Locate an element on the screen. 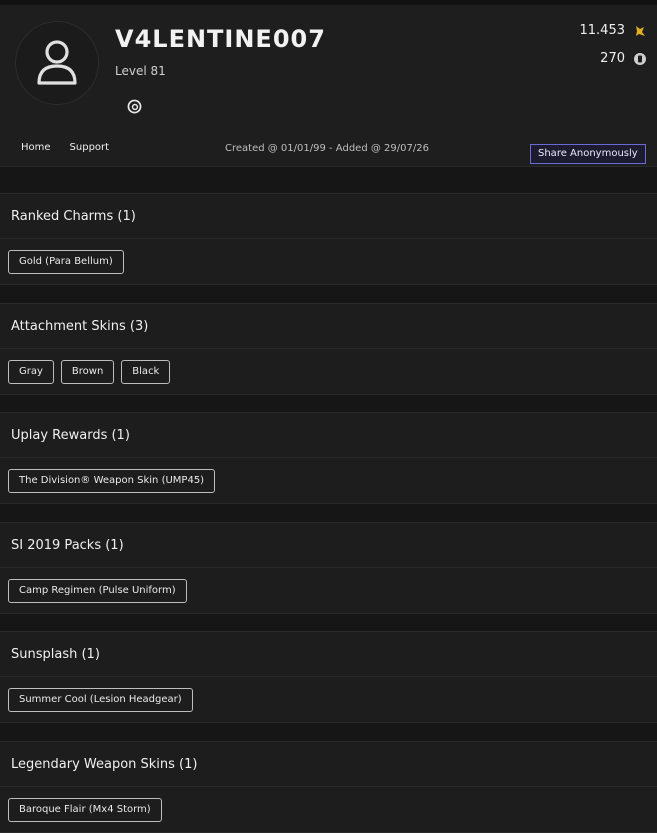 This screenshot has height=833, width=657. renown-balance: 11.453 is located at coordinates (614, 30).